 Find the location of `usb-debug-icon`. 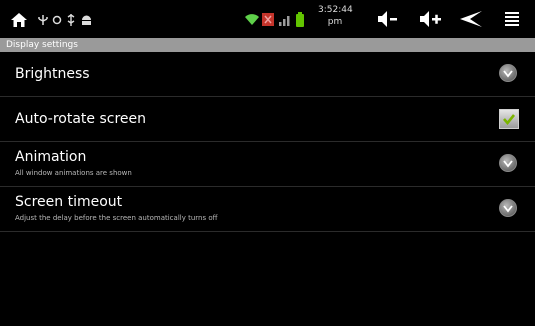

usb-debug-icon is located at coordinates (71, 20).